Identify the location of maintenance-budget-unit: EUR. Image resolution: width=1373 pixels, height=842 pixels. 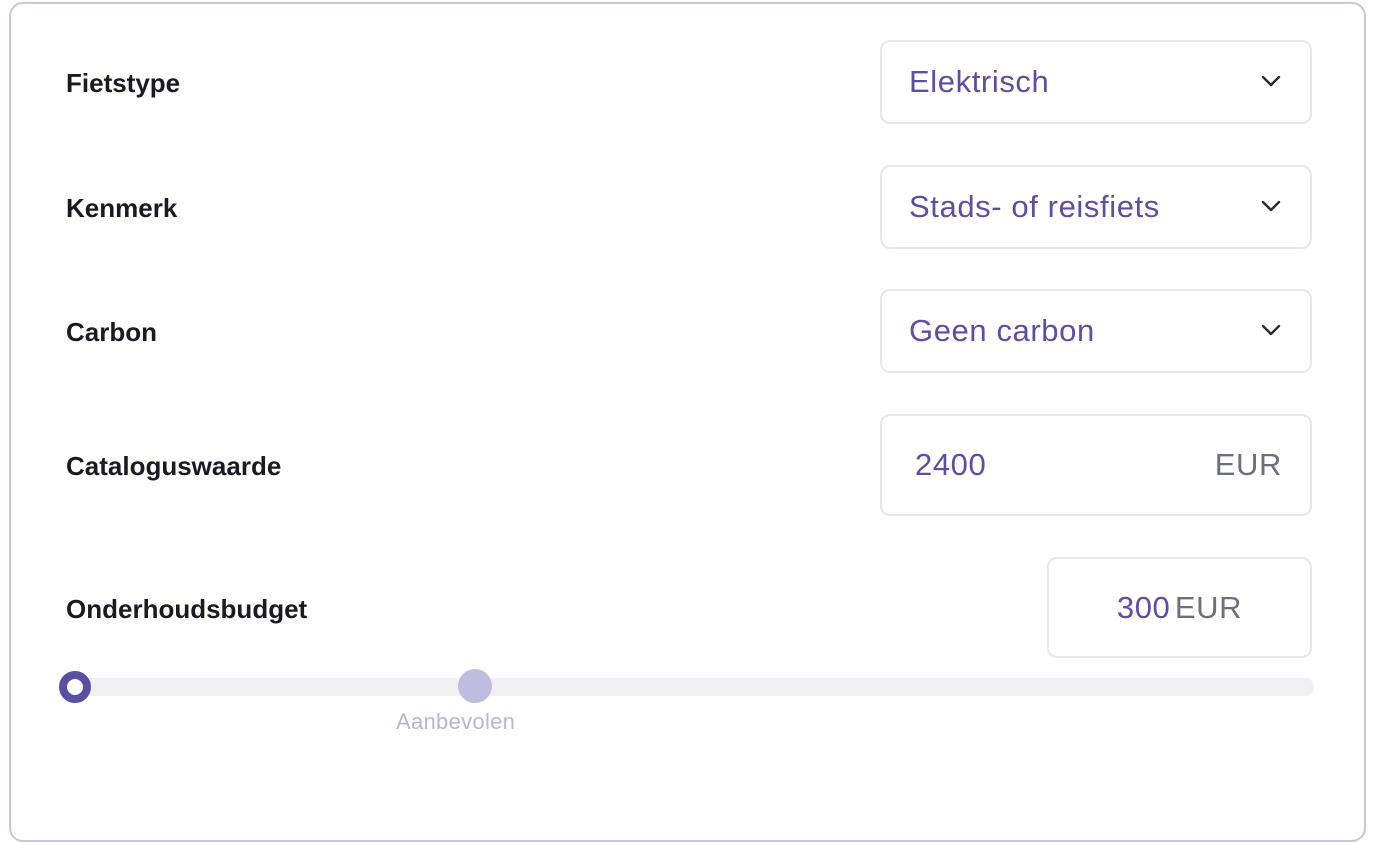
(1208, 607).